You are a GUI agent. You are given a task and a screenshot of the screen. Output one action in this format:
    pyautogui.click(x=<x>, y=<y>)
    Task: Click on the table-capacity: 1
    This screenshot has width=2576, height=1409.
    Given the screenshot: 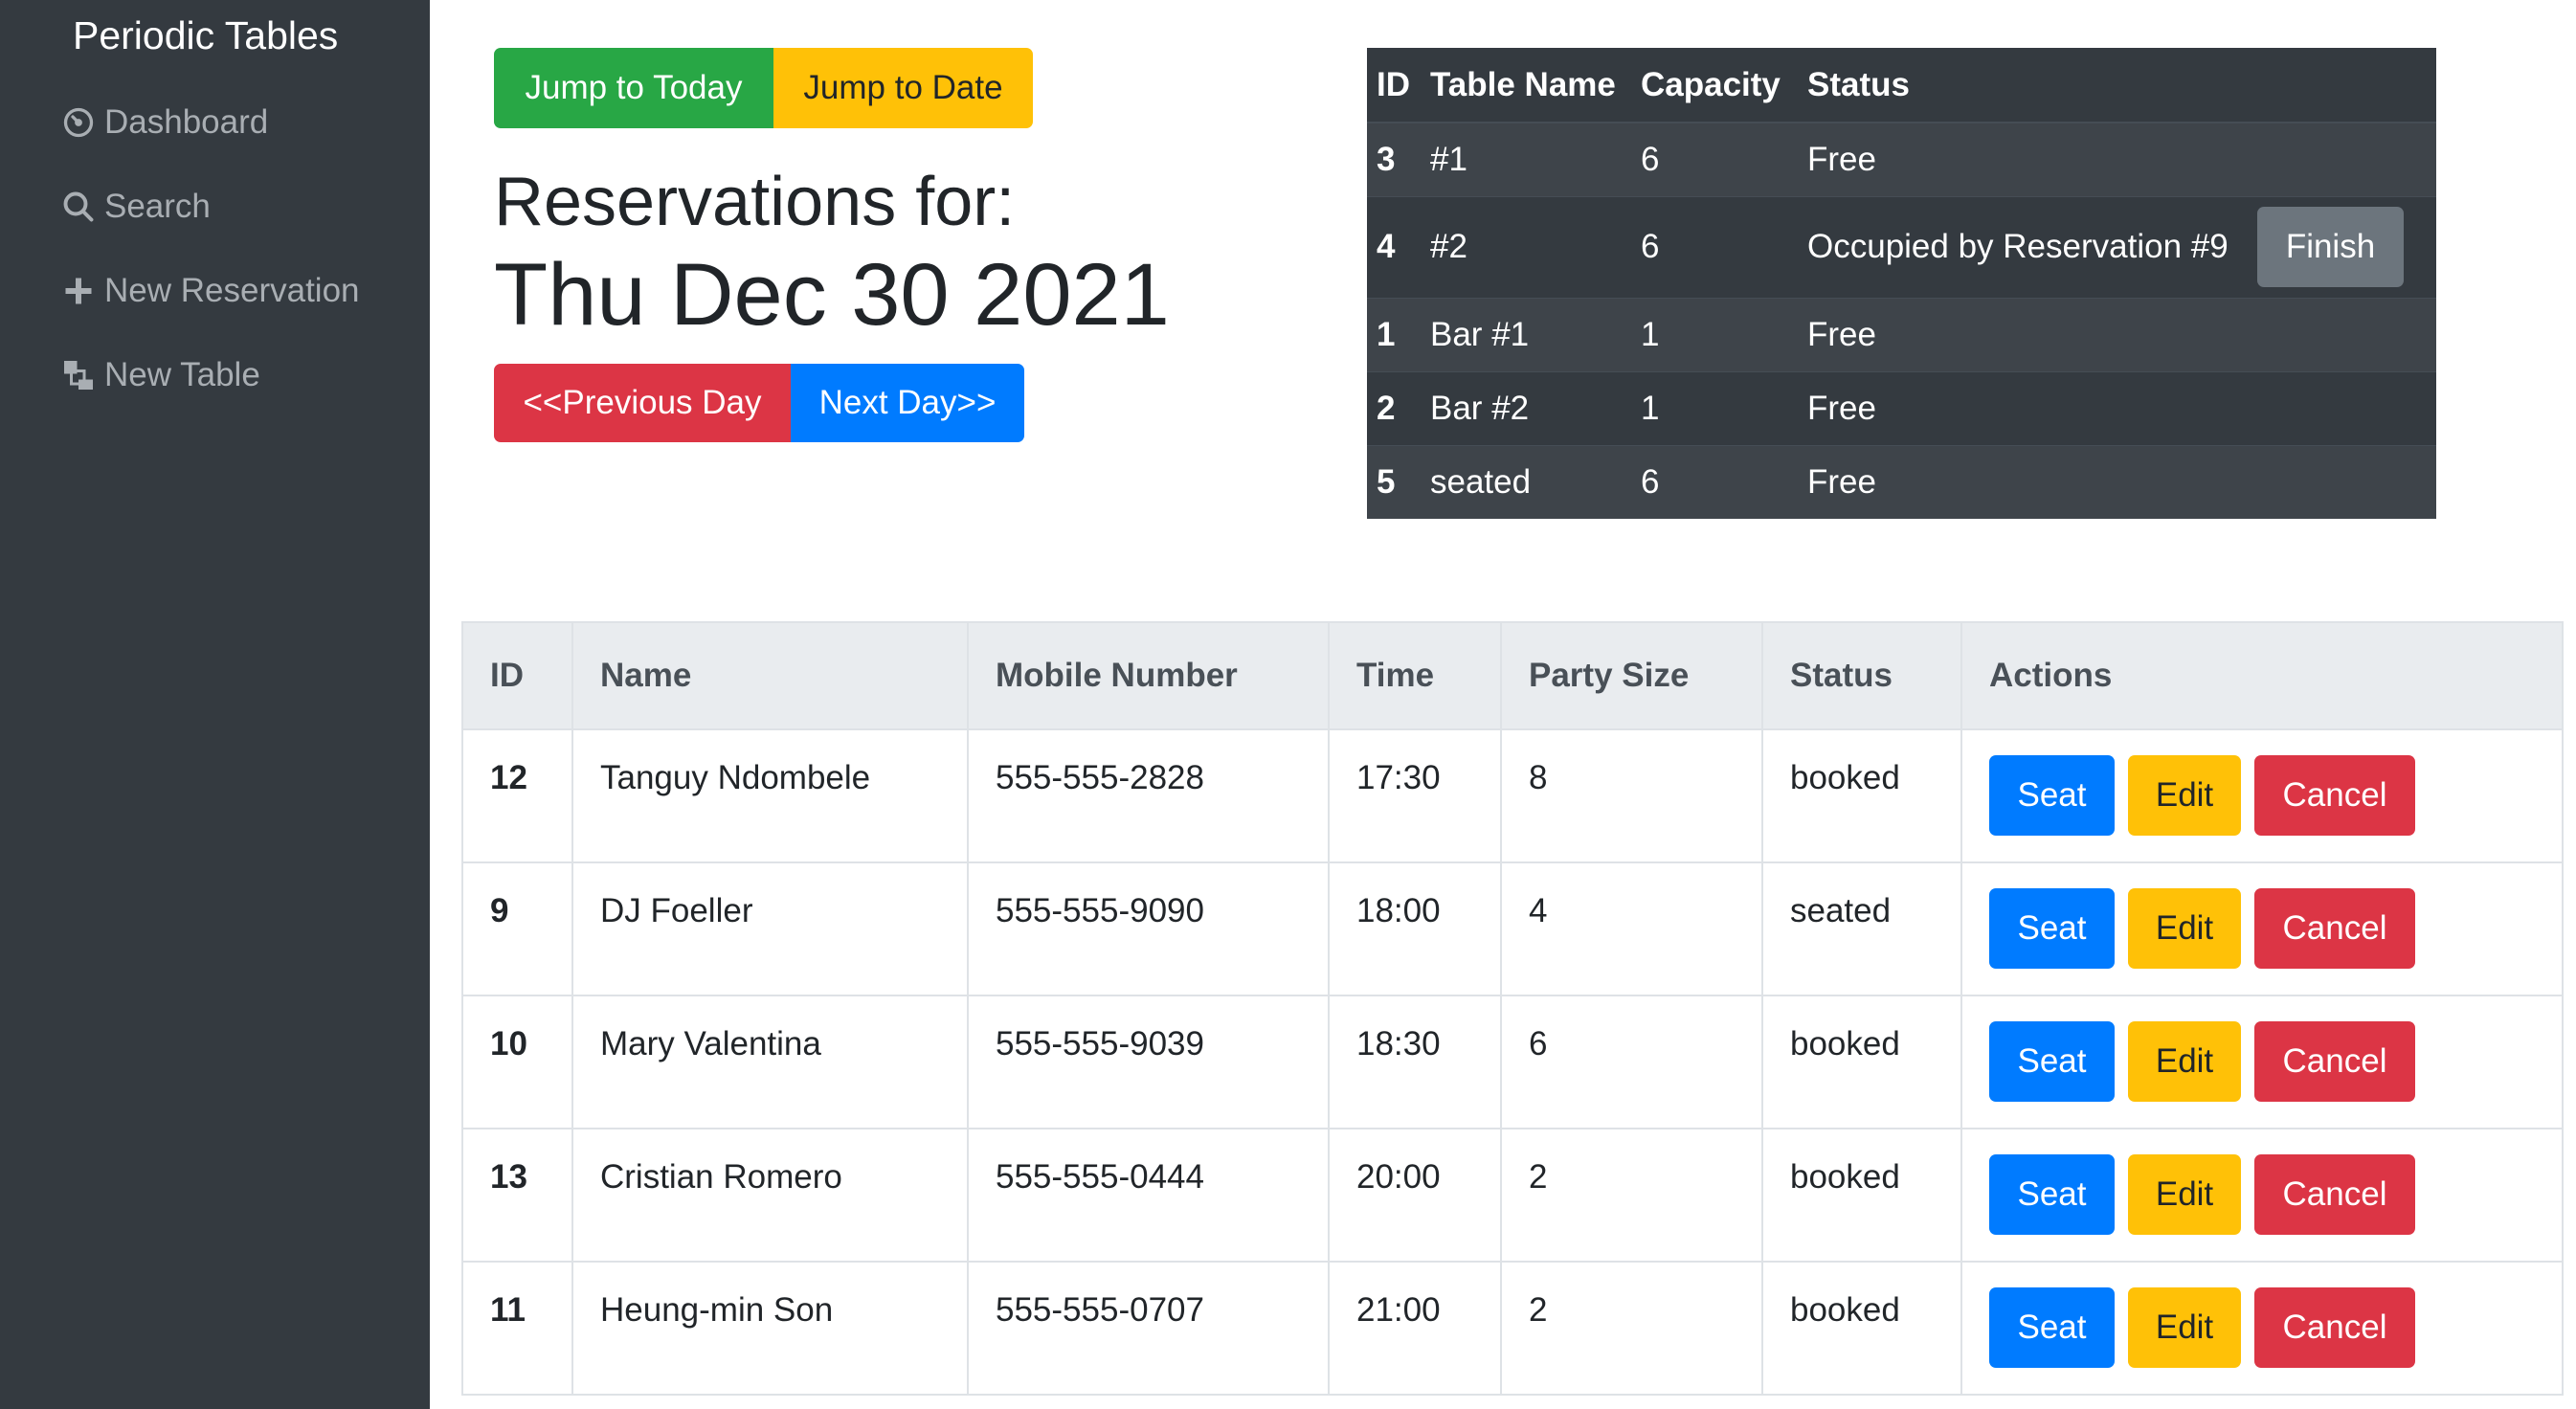 What is the action you would take?
    pyautogui.click(x=1715, y=334)
    